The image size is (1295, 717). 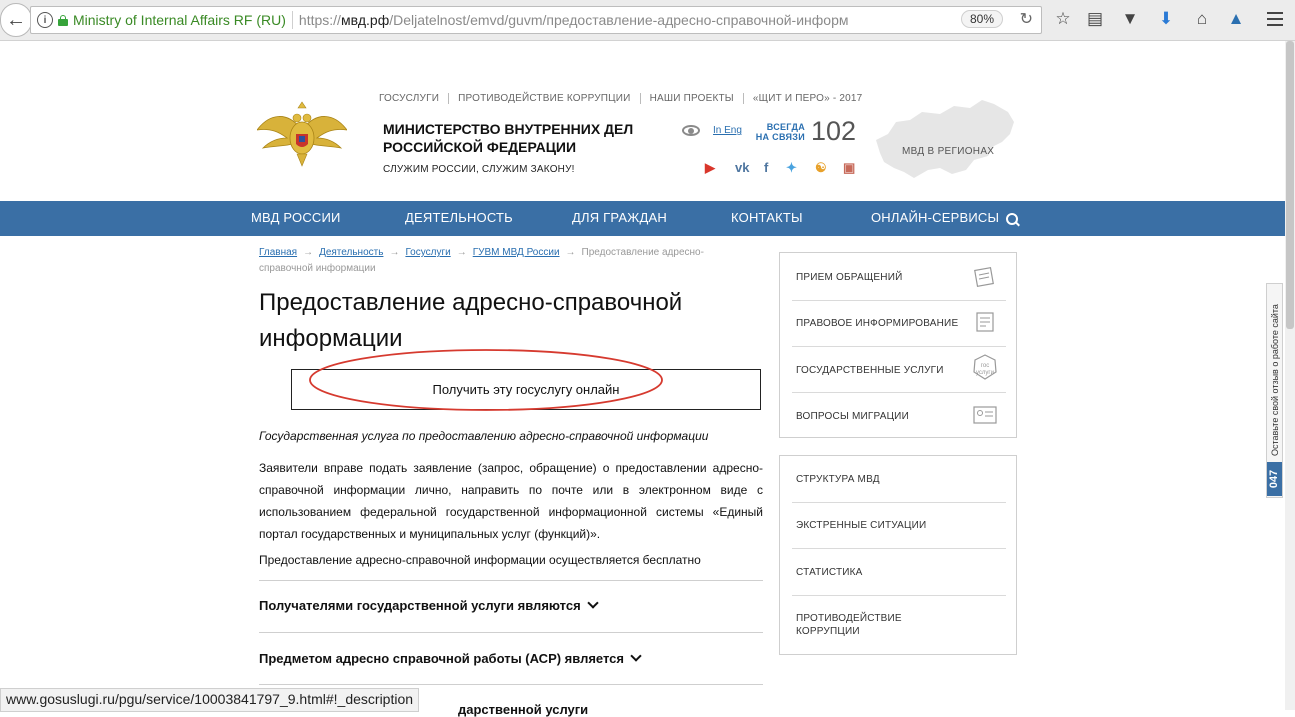 I want to click on ministry-title-line1: МИНИСТЕРСТВО ВНУТРЕННИХ ДЕЛ, so click(x=508, y=129).